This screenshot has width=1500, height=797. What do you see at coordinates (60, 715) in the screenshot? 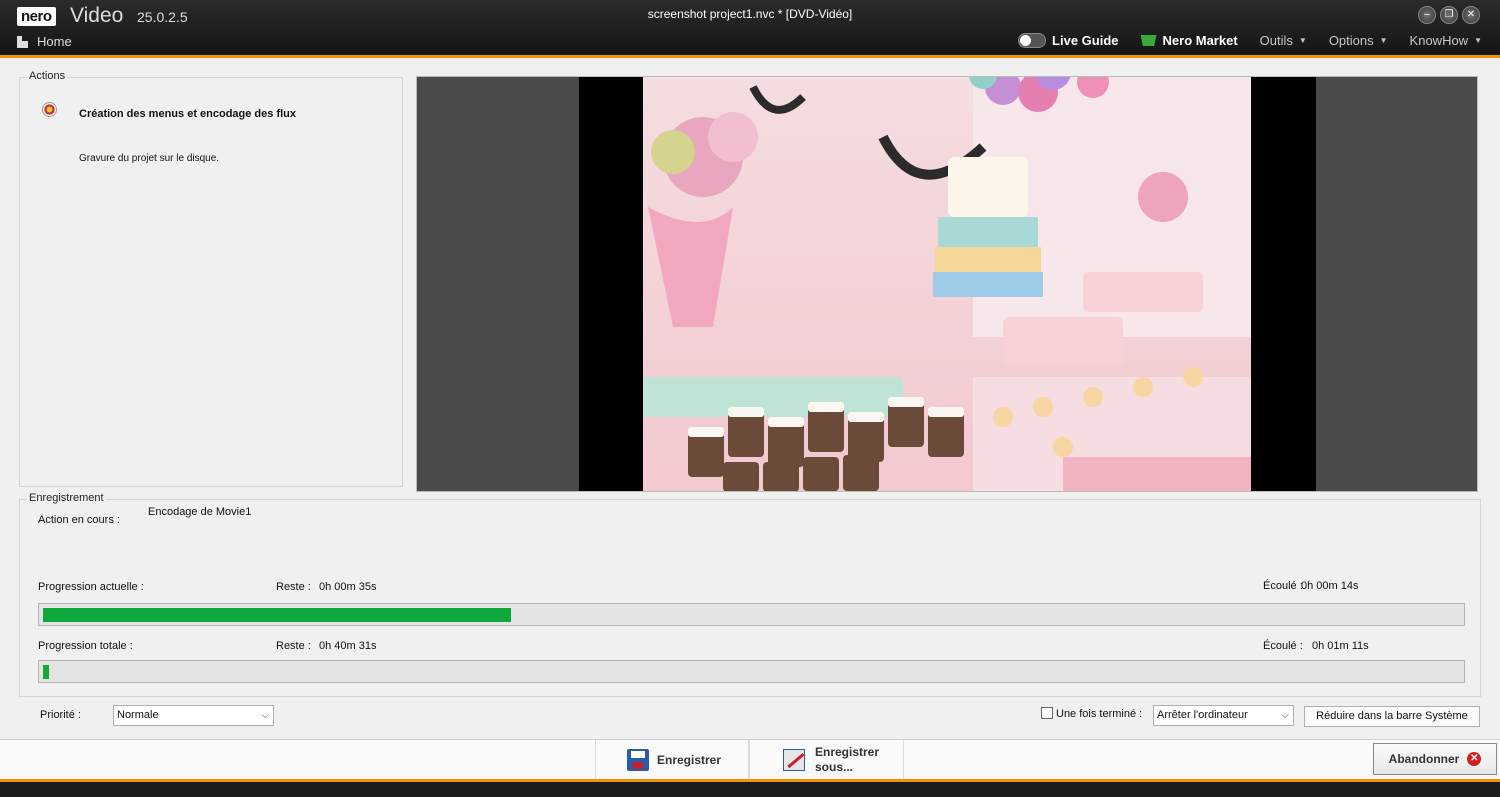
I see `priority-label: Priorité :` at bounding box center [60, 715].